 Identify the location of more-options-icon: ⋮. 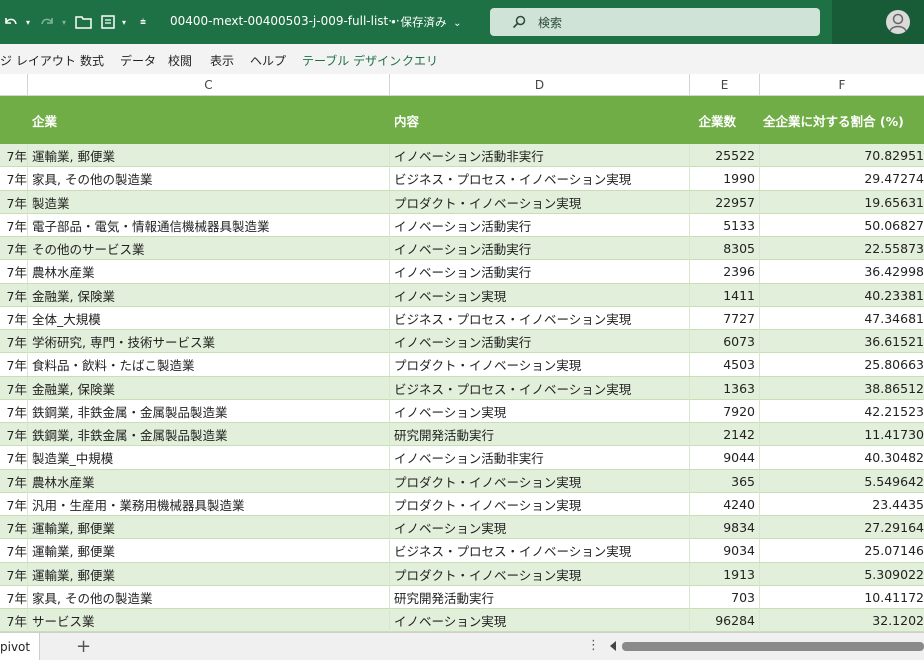
(593, 645).